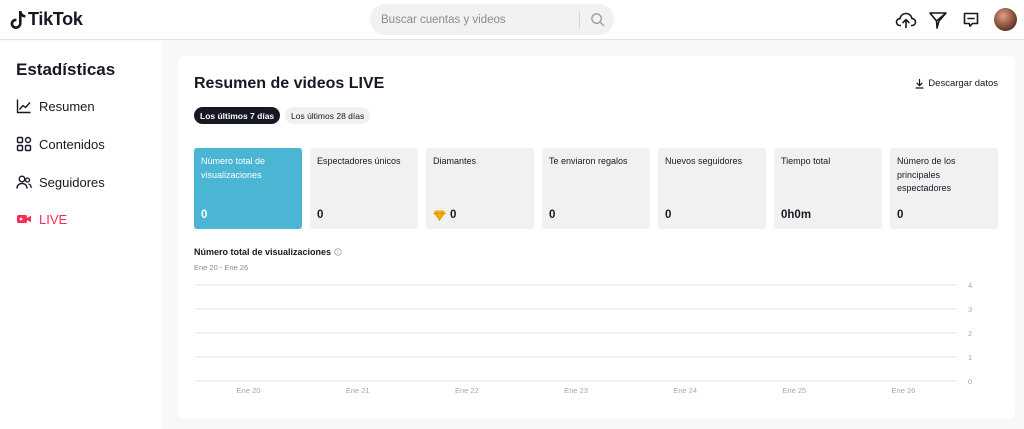 This screenshot has height=429, width=1024. Describe the element at coordinates (576, 390) in the screenshot. I see `x-tick-label: Ene 23` at that location.